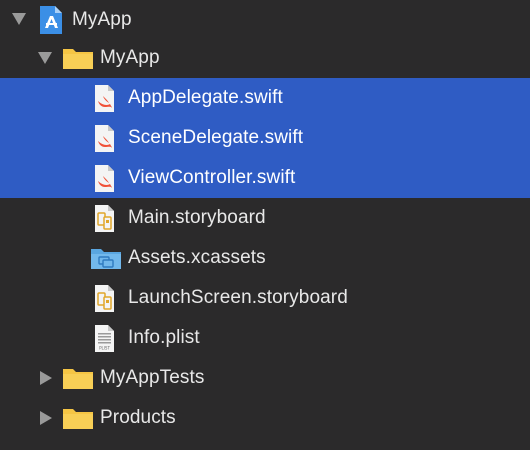 This screenshot has width=530, height=450. What do you see at coordinates (265, 20) in the screenshot?
I see `project-row-myapp: MyApp` at bounding box center [265, 20].